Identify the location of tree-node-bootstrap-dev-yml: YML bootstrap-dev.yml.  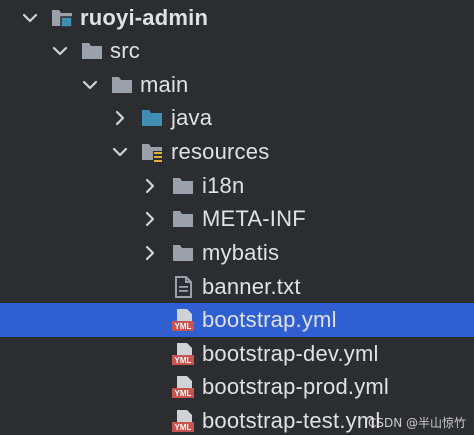
(237, 354).